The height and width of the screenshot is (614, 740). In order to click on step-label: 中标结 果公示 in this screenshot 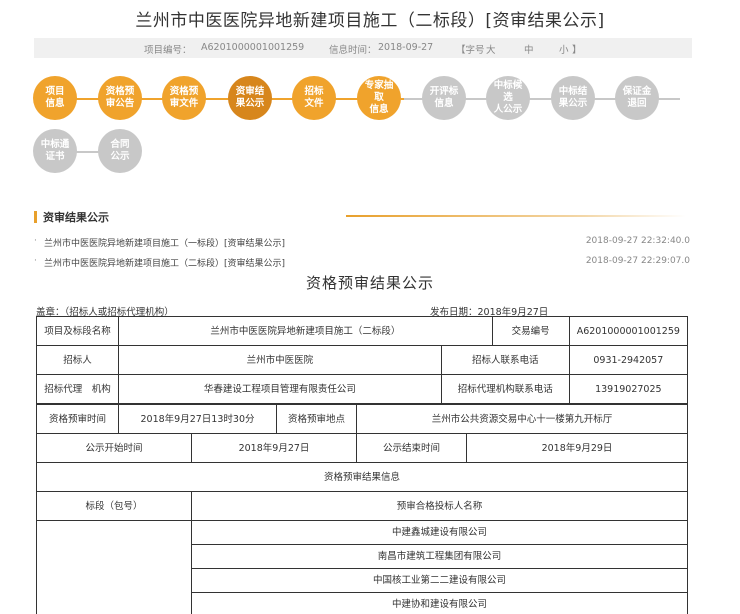, I will do `click(573, 97)`.